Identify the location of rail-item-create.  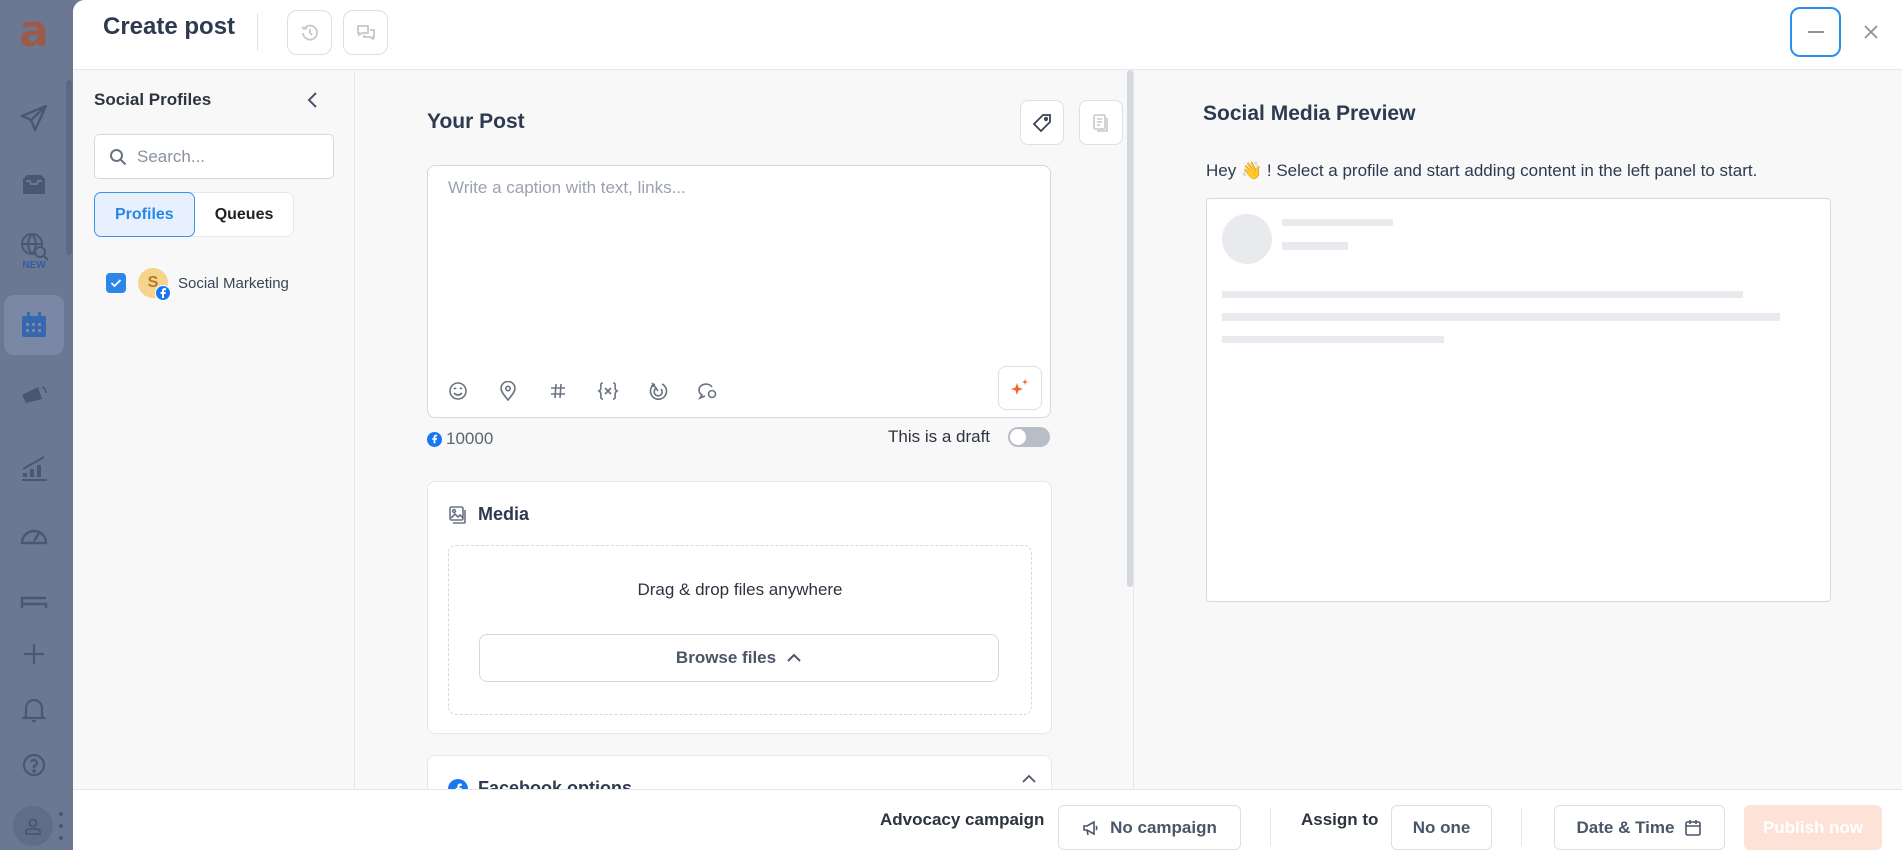
(34, 654).